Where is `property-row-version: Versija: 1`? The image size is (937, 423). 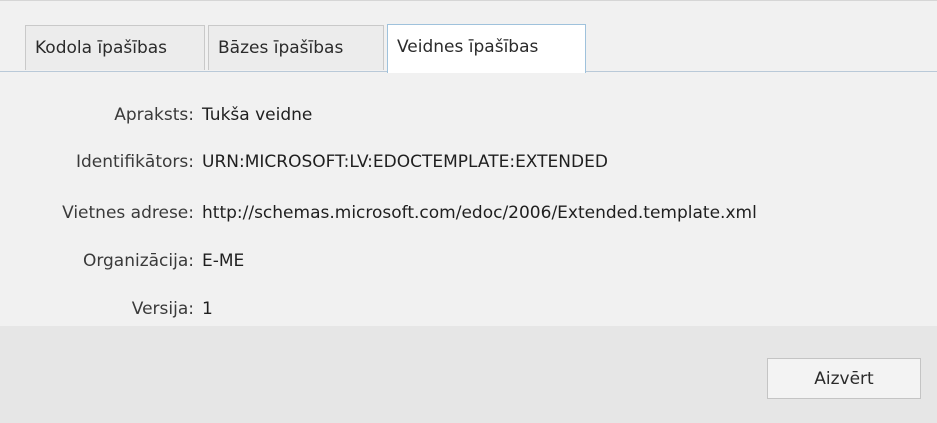
property-row-version: Versija: 1 is located at coordinates (468, 309).